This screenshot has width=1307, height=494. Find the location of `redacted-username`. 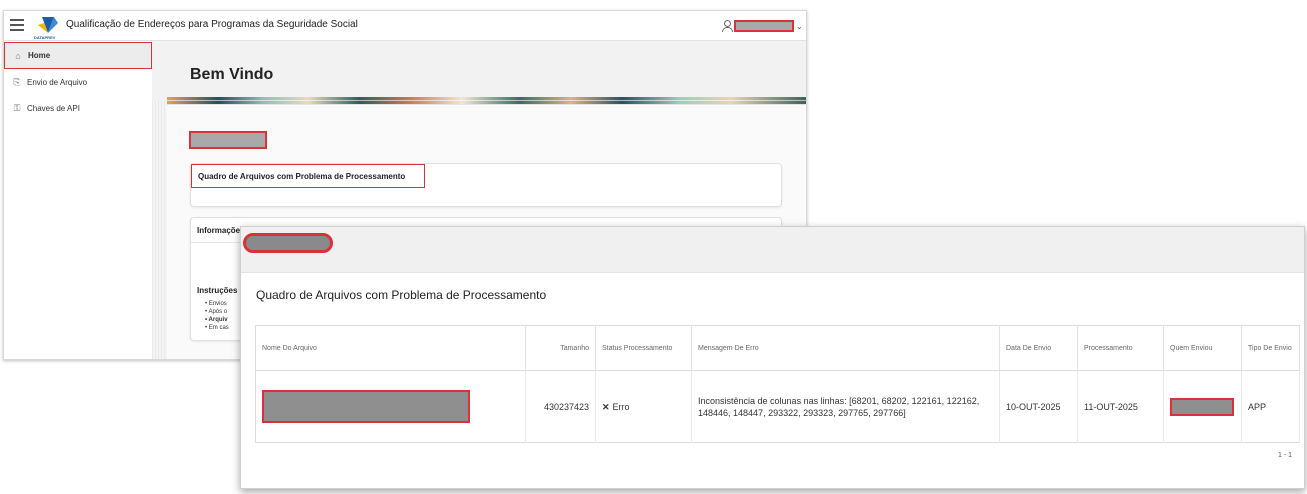

redacted-username is located at coordinates (764, 26).